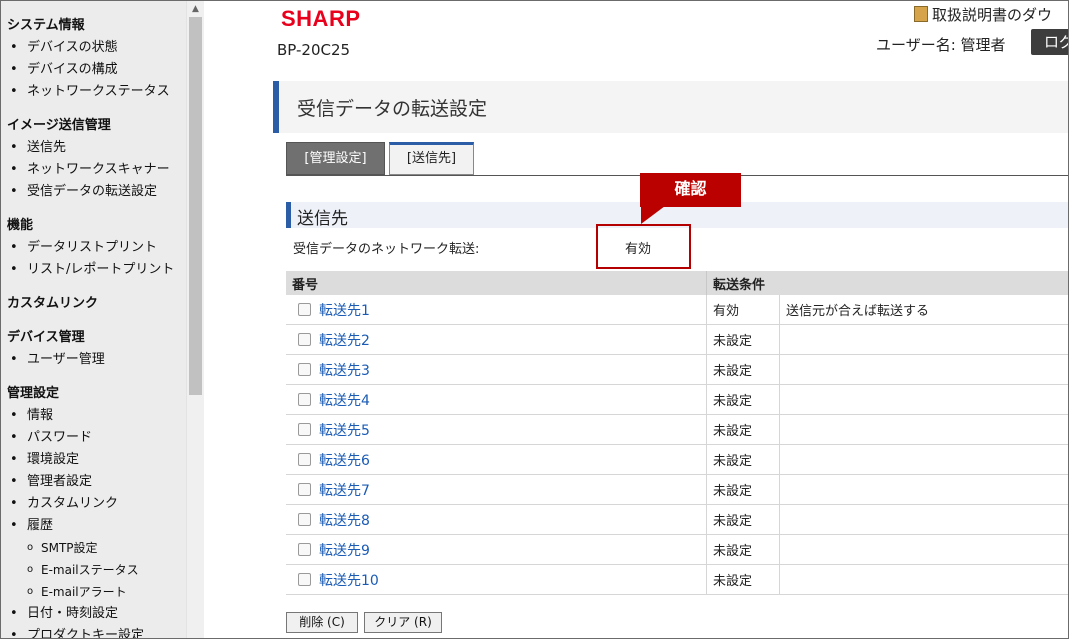 This screenshot has height=639, width=1069. What do you see at coordinates (496, 459) in the screenshot?
I see `number-cell: 転送先6` at bounding box center [496, 459].